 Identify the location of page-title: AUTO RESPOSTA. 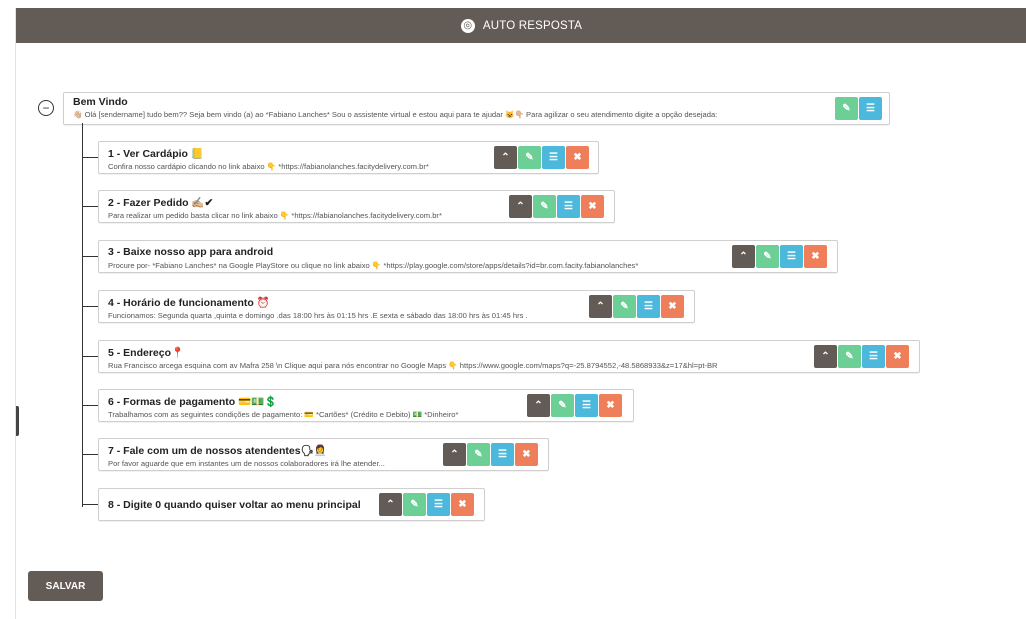
(532, 25).